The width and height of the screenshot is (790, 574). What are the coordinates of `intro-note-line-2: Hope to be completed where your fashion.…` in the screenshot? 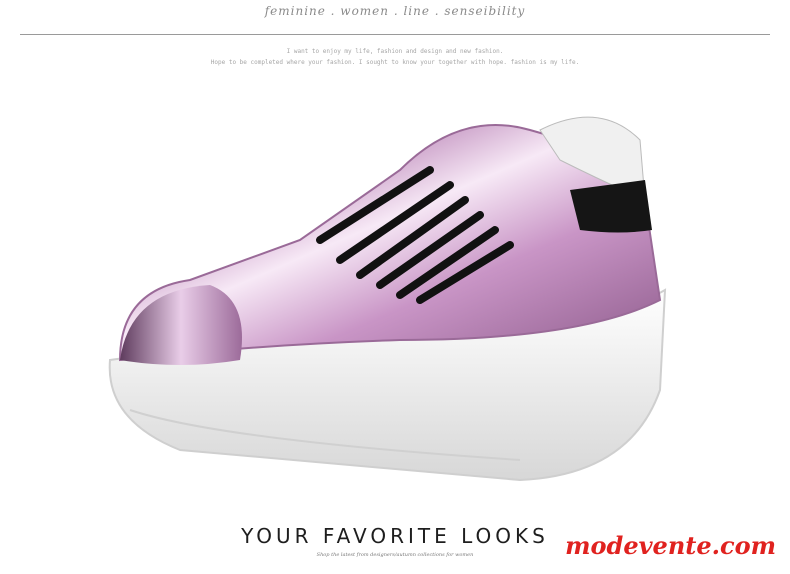 It's located at (395, 62).